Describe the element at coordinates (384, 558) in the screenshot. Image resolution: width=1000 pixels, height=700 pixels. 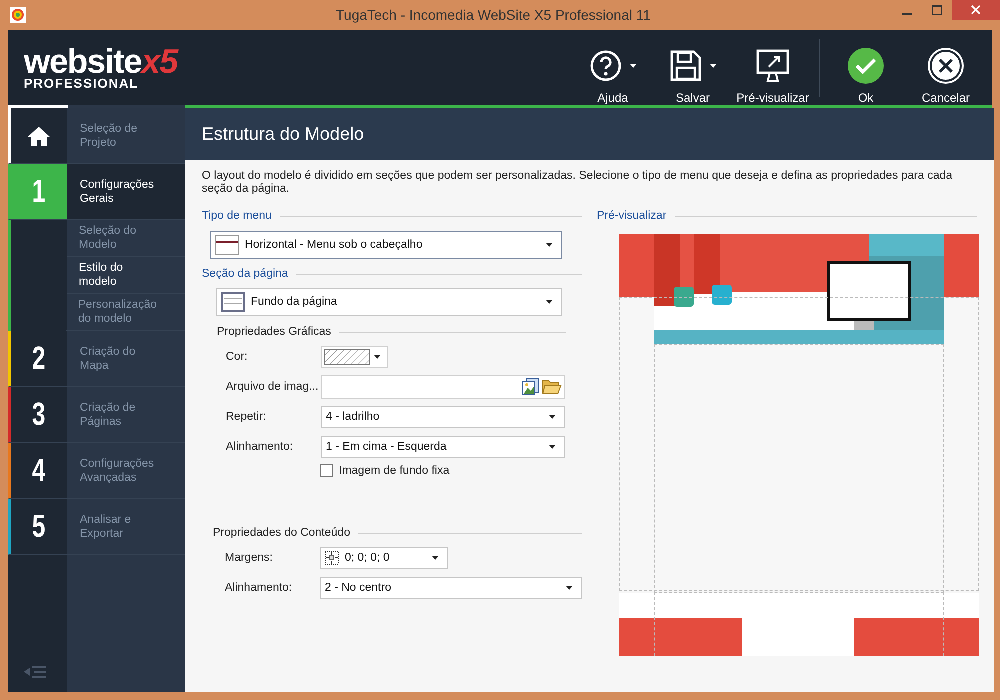
I see `margins-dropdown: 0; 0; 0; 0` at that location.